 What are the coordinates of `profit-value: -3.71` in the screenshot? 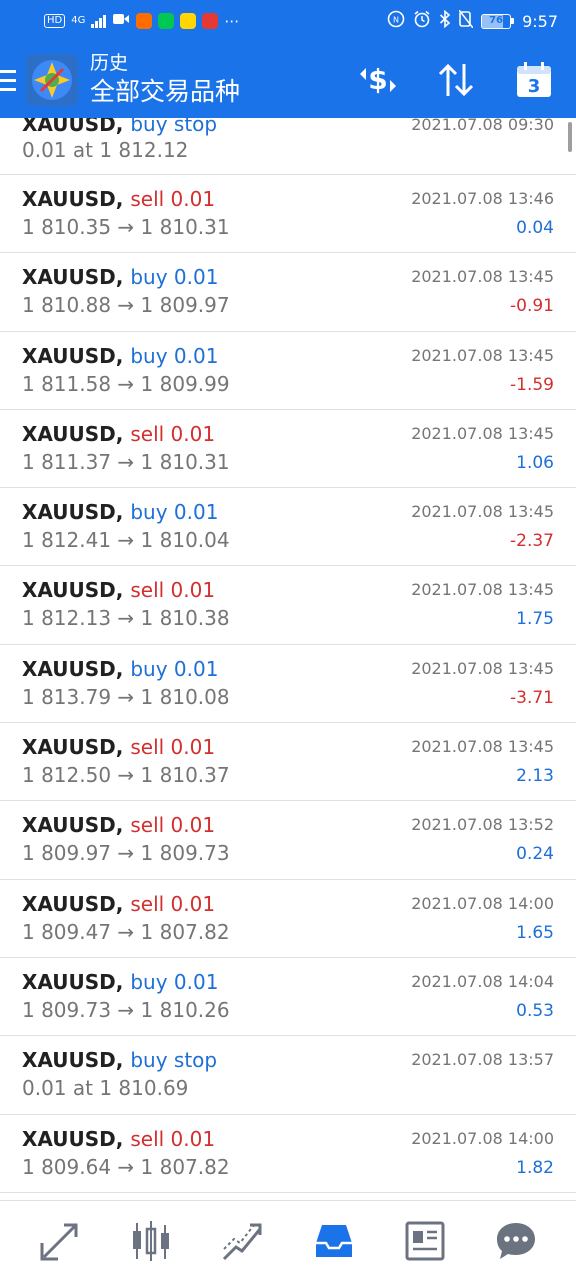 It's located at (532, 697).